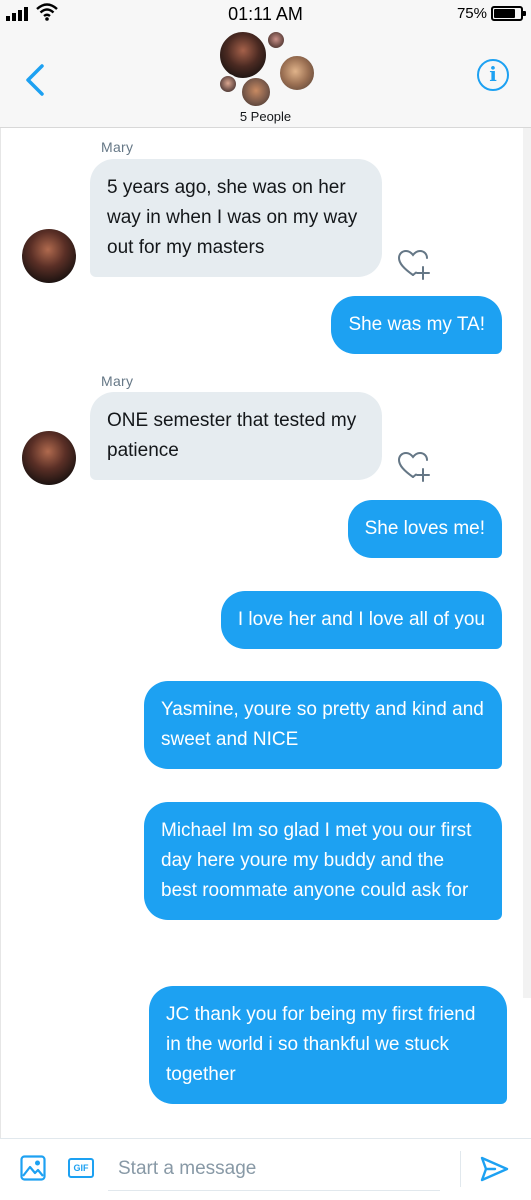  I want to click on outgoing-message: She loves me!, so click(424, 529).